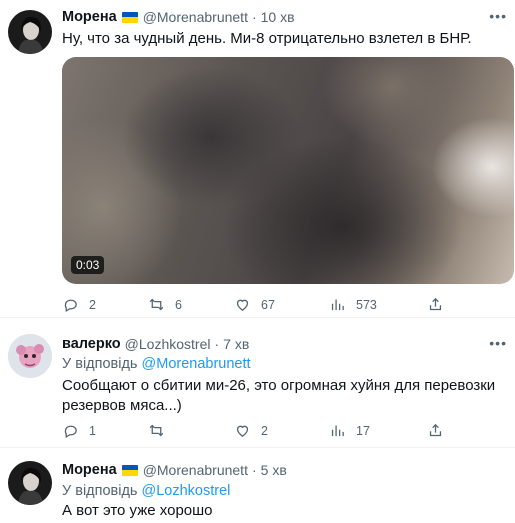 The height and width of the screenshot is (523, 515). I want to click on view-count: 573, so click(366, 304).